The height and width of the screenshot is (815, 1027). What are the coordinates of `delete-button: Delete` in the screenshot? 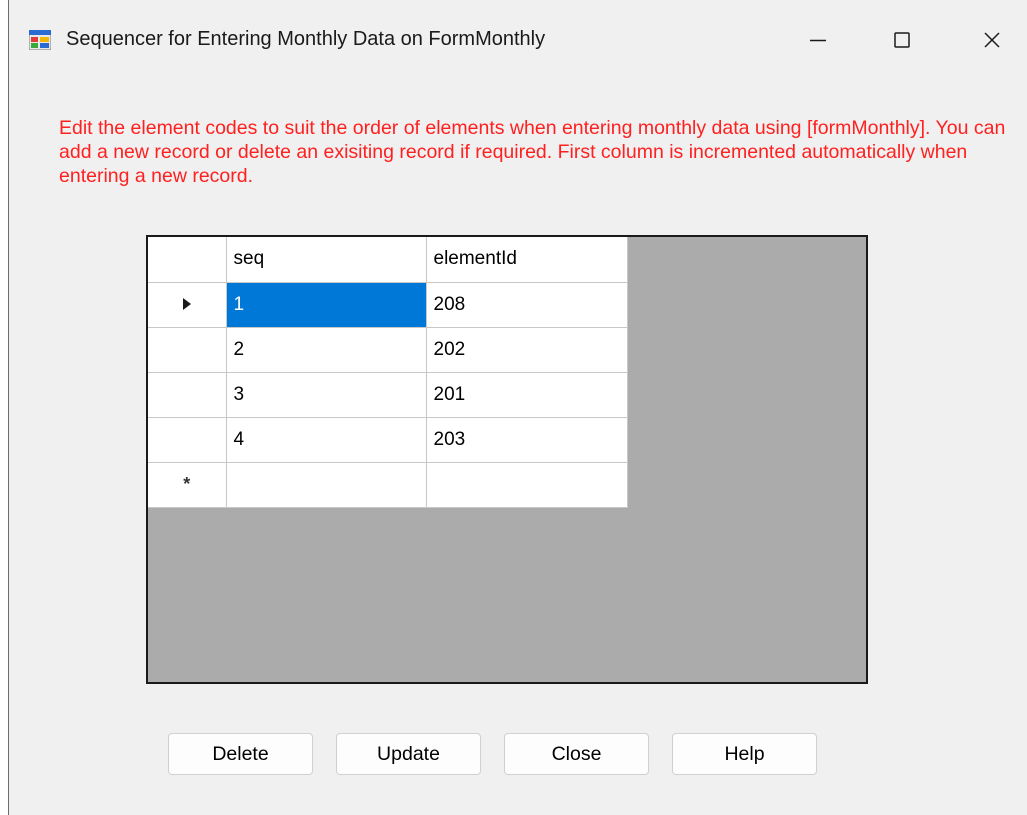 It's located at (240, 754).